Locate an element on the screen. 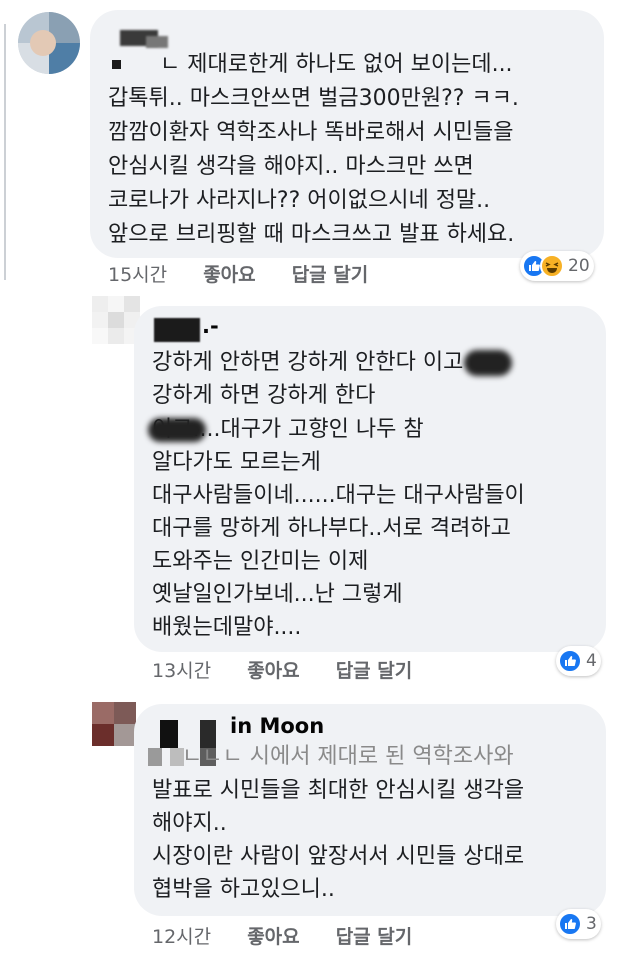 The width and height of the screenshot is (624, 960). comment-meta: 13시간 좋아요 답글 달기 is located at coordinates (297, 669).